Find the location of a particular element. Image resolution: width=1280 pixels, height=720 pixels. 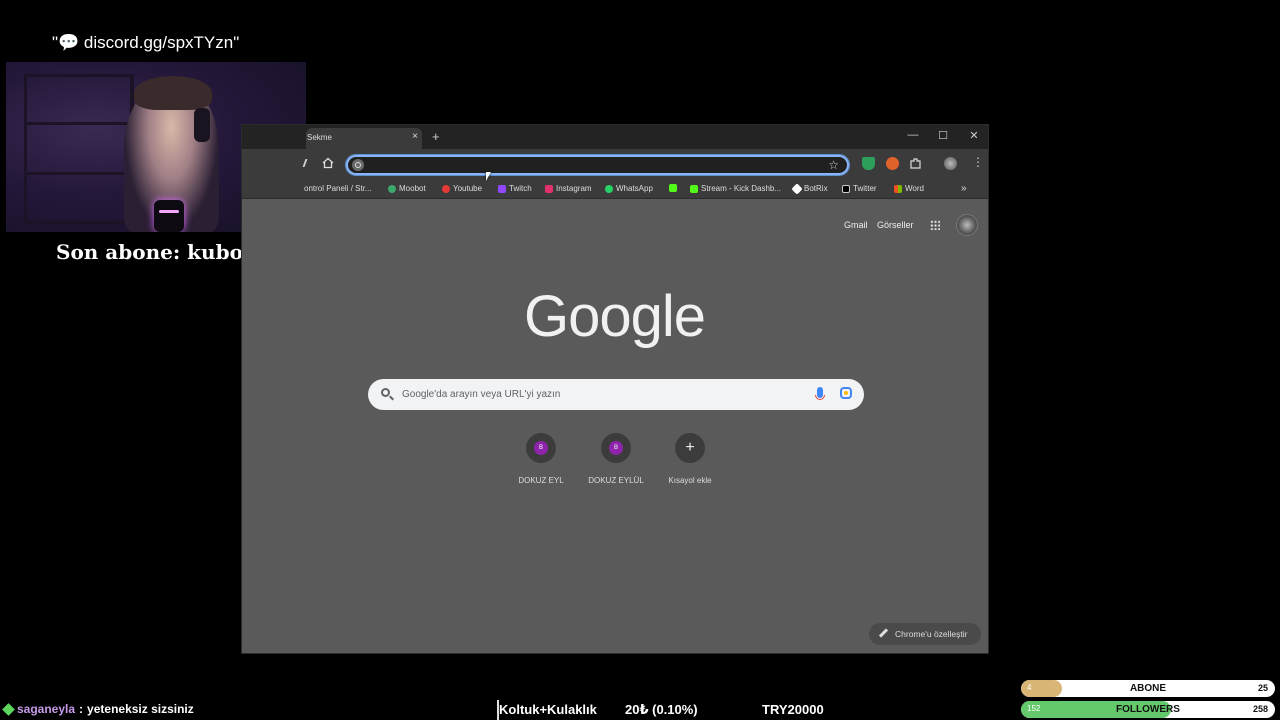

followers-label: FOLLOWERS is located at coordinates (1148, 709).